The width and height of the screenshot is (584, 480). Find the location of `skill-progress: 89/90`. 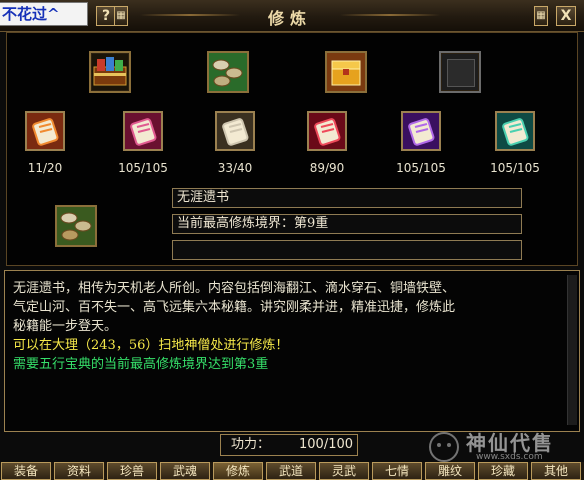

skill-progress: 89/90 is located at coordinates (327, 168).